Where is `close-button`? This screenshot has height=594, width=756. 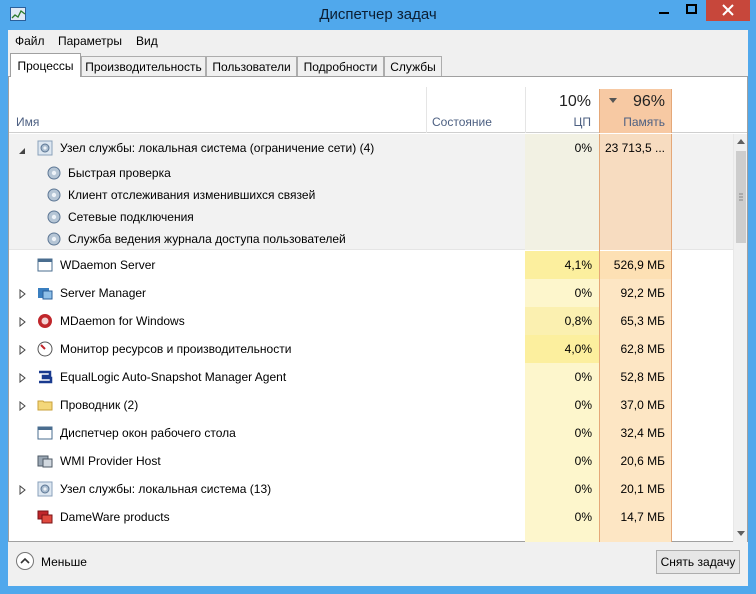
close-button is located at coordinates (728, 10).